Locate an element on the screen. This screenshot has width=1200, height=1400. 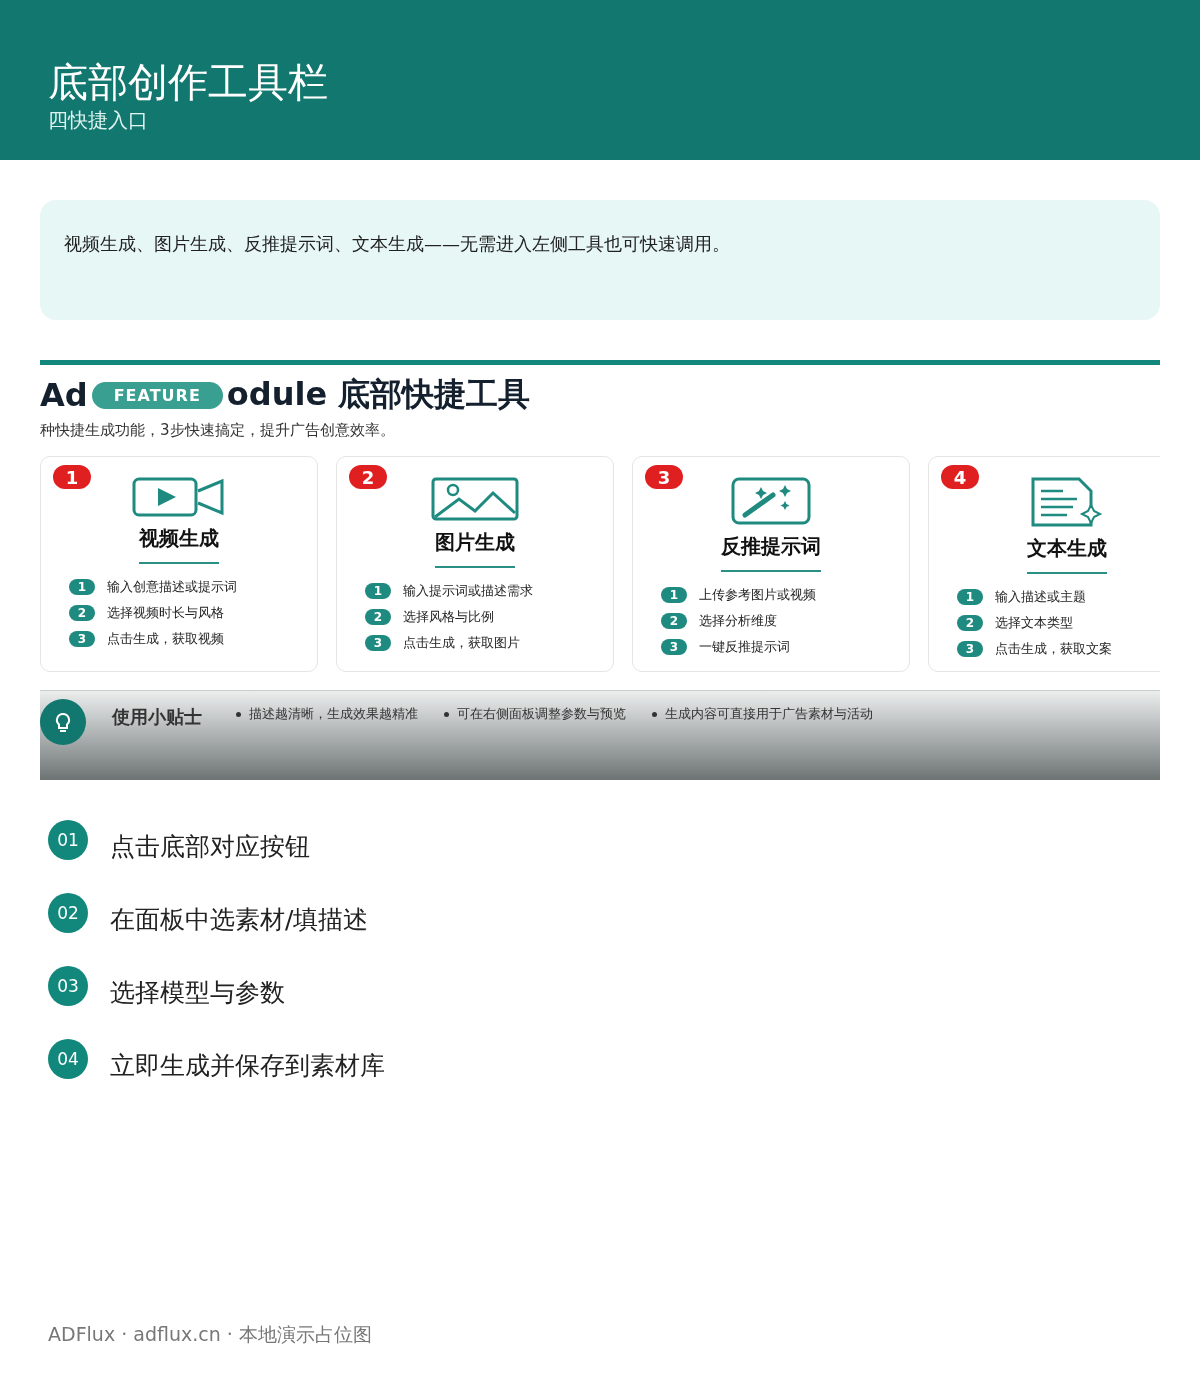
tip-text: 描述越清晰，生成效果越精准 is located at coordinates (333, 714).